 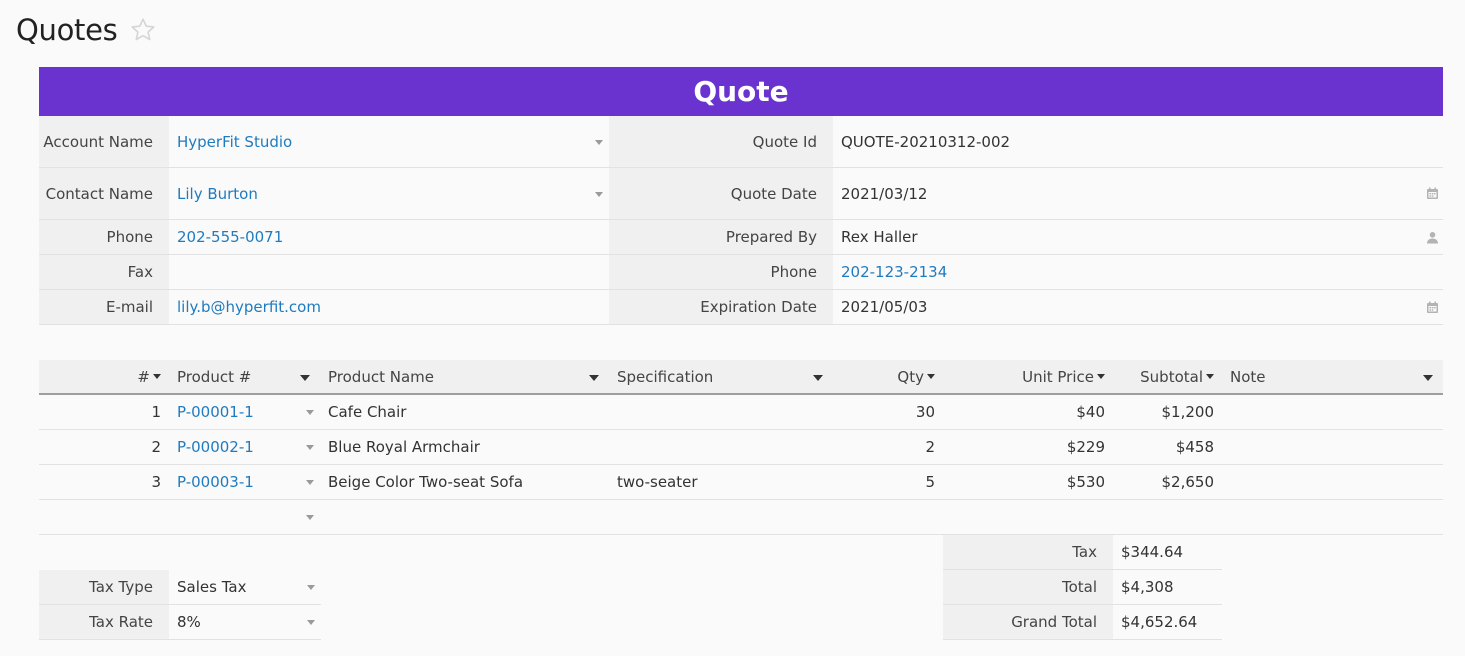 What do you see at coordinates (189, 622) in the screenshot?
I see `tax-rate-value: 8%` at bounding box center [189, 622].